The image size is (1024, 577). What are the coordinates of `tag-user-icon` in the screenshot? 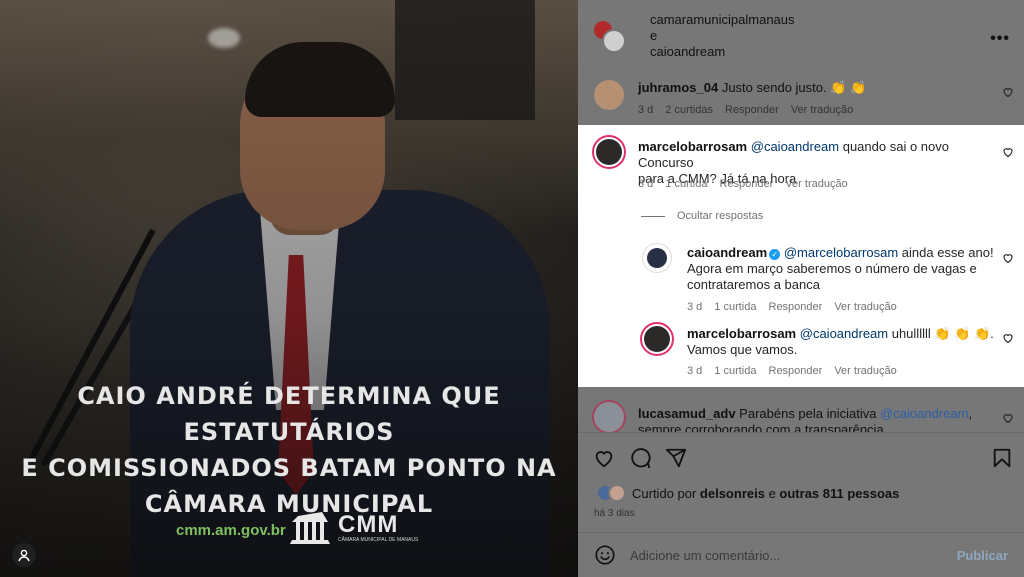 It's located at (24, 555).